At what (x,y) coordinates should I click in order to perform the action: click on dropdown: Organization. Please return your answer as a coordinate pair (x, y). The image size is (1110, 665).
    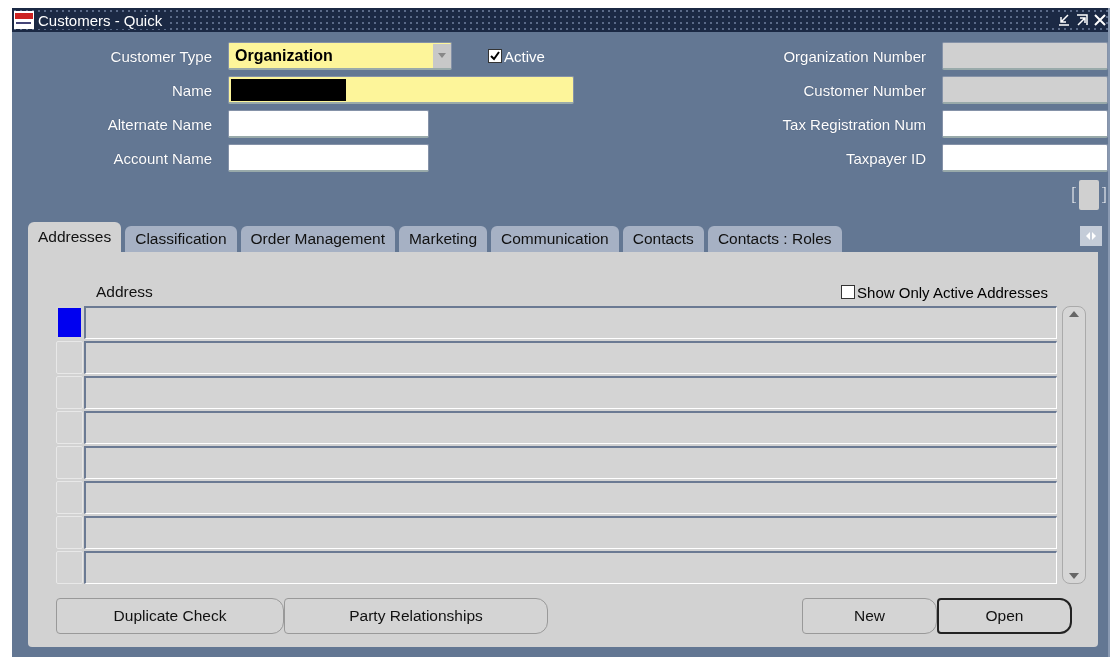
    Looking at the image, I should click on (340, 56).